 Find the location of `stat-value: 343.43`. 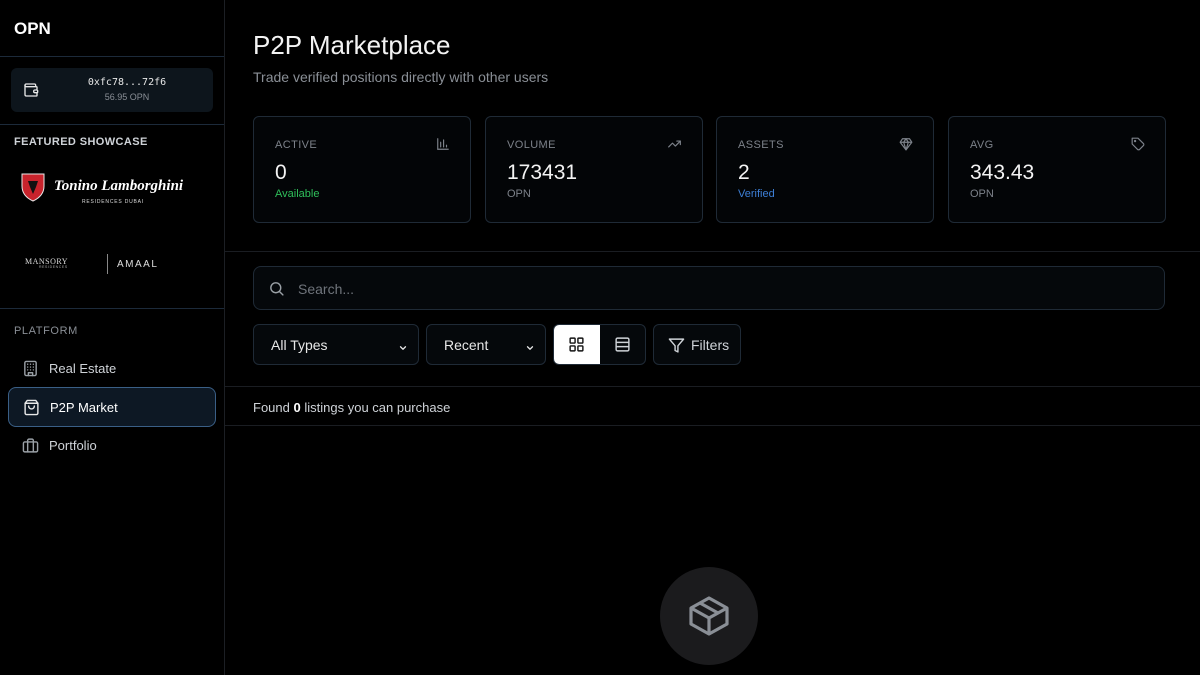

stat-value: 343.43 is located at coordinates (1002, 172).